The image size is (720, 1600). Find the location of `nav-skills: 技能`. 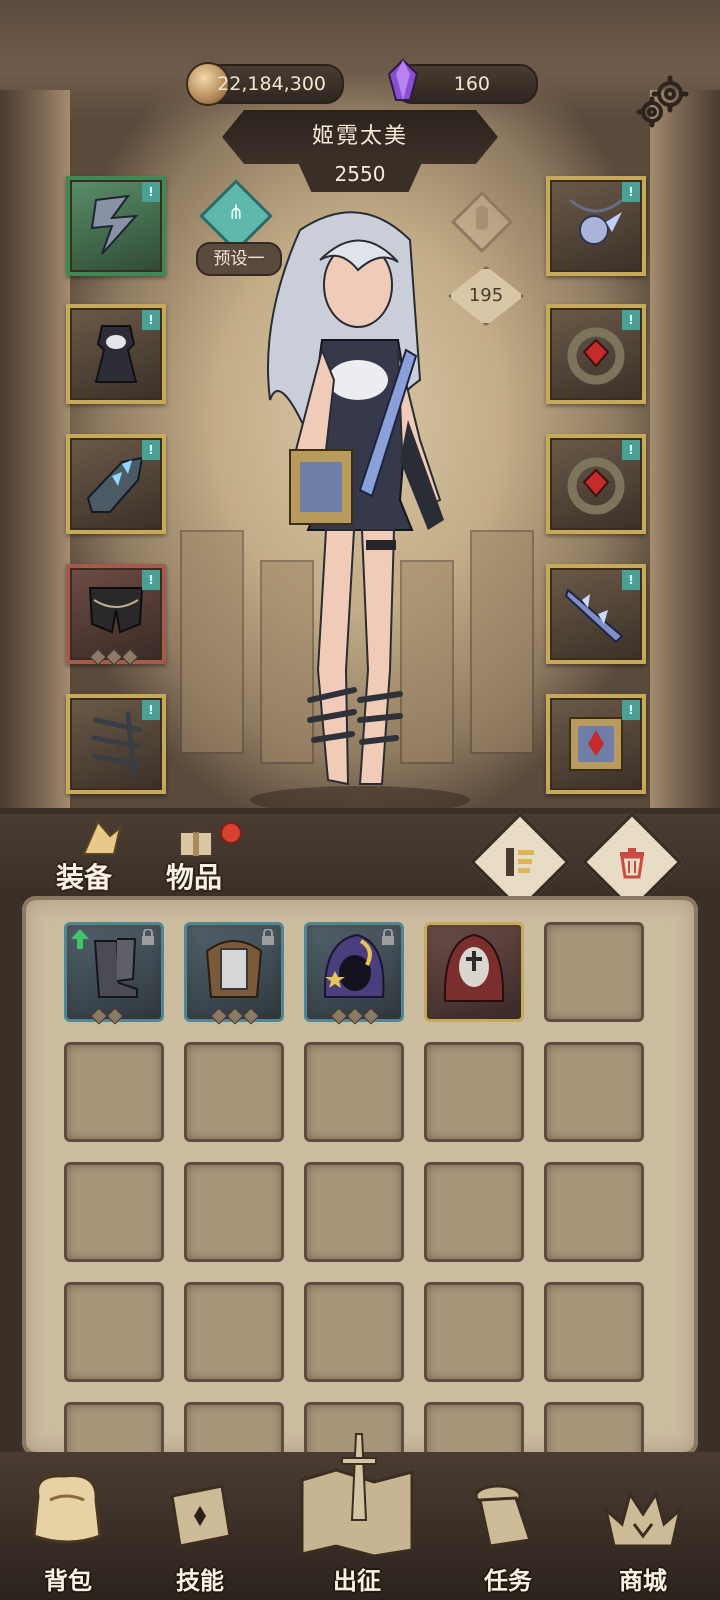

nav-skills: 技能 is located at coordinates (200, 1528).